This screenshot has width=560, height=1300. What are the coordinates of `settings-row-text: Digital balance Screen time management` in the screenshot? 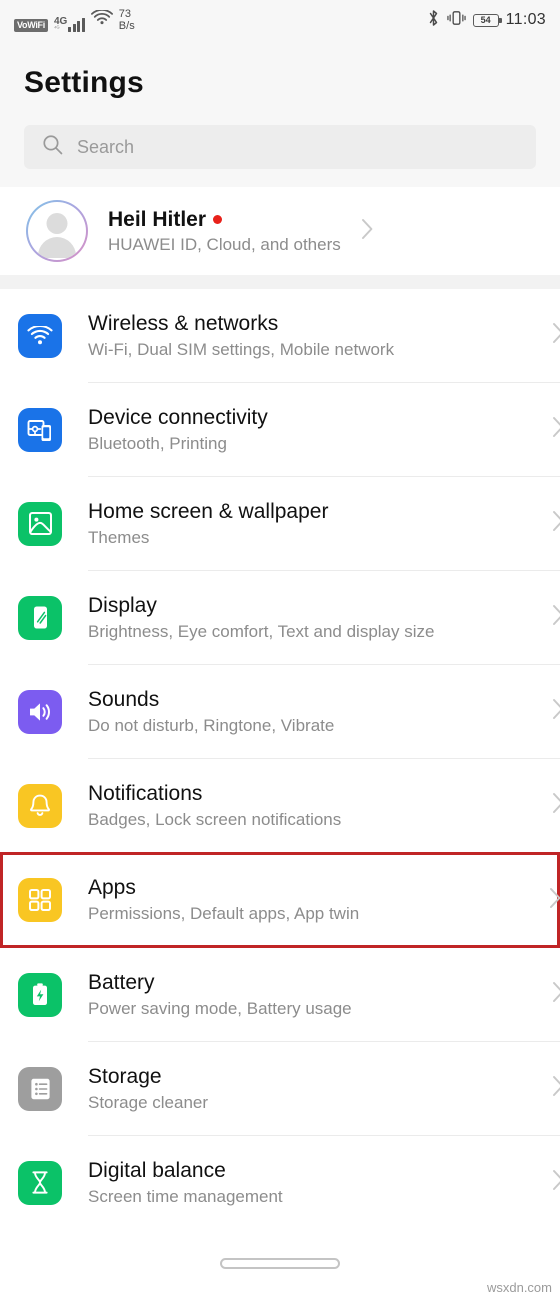 It's located at (320, 1183).